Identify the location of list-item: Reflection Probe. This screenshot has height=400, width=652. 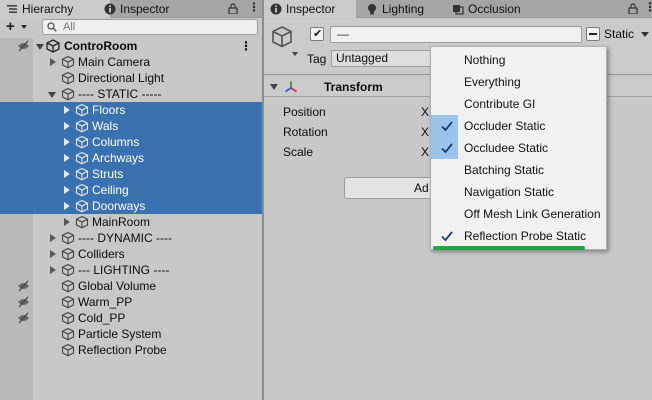
(131, 350).